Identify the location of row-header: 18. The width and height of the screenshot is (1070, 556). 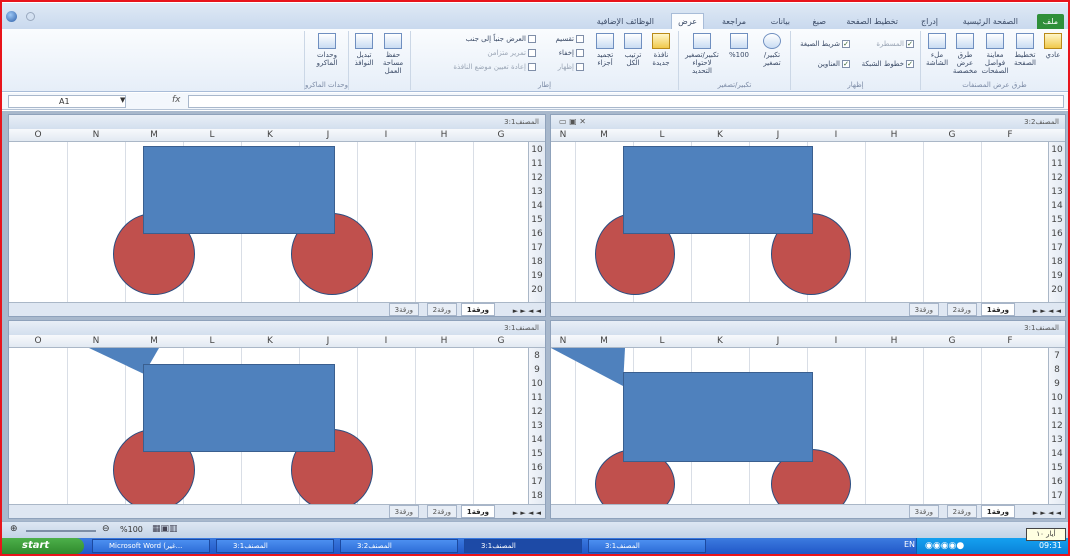
(1057, 262).